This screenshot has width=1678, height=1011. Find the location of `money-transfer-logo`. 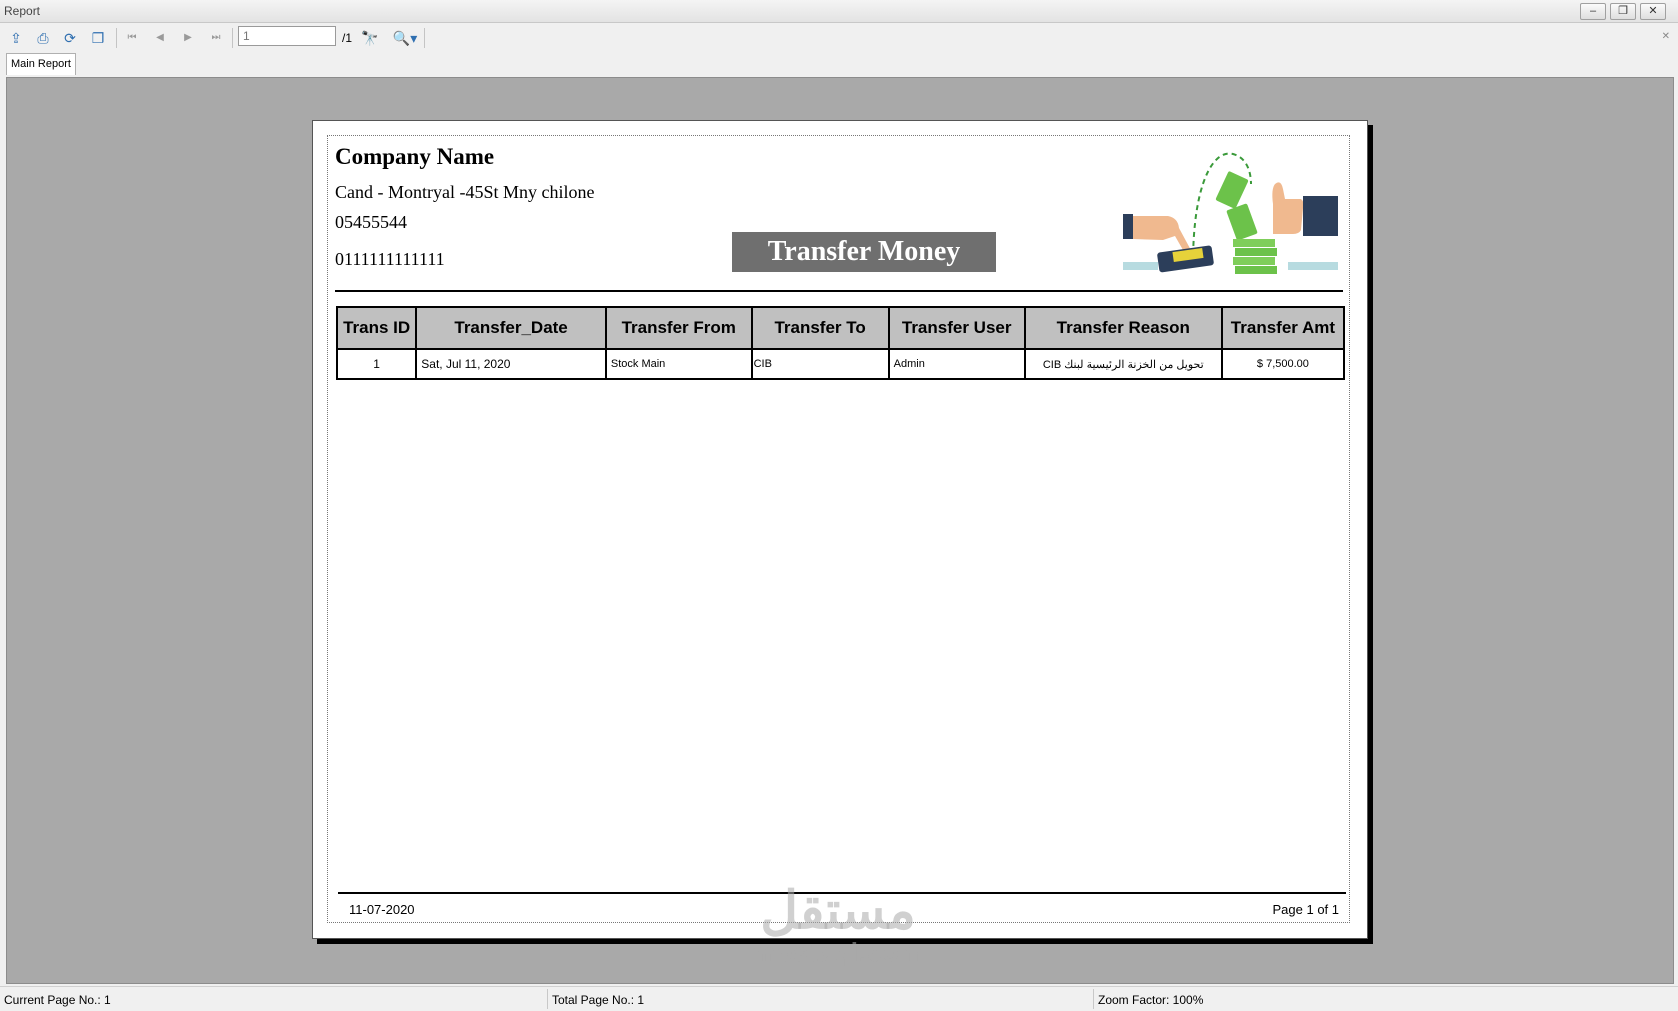

money-transfer-logo is located at coordinates (1230, 213).